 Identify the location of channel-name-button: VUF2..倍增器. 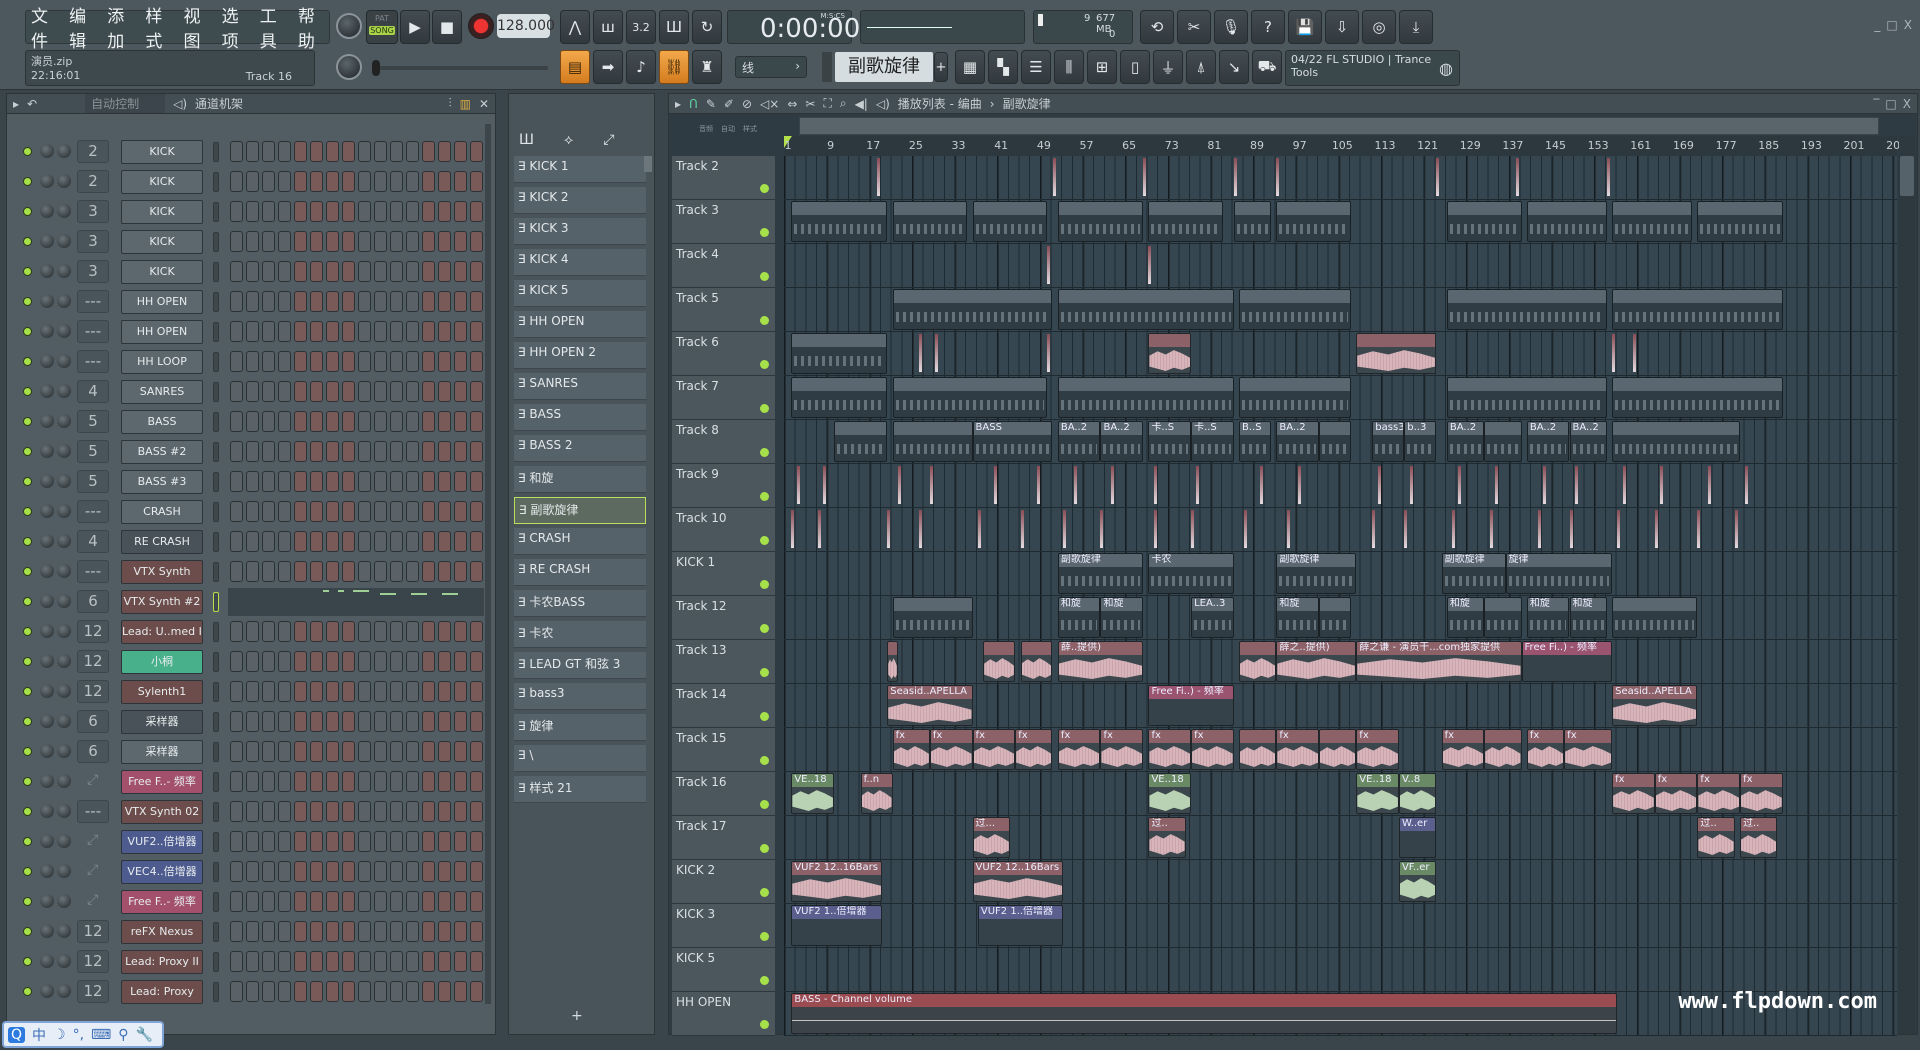
(162, 842).